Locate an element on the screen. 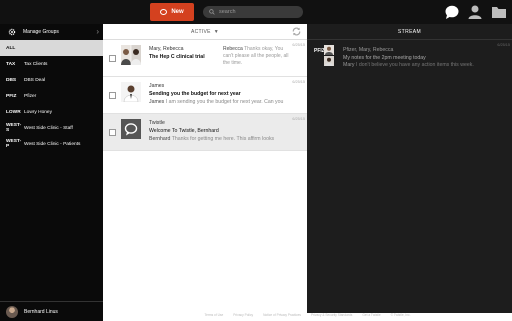 This screenshot has width=512, height=321. manage-groups-button: Manage Groups › is located at coordinates (51, 32).